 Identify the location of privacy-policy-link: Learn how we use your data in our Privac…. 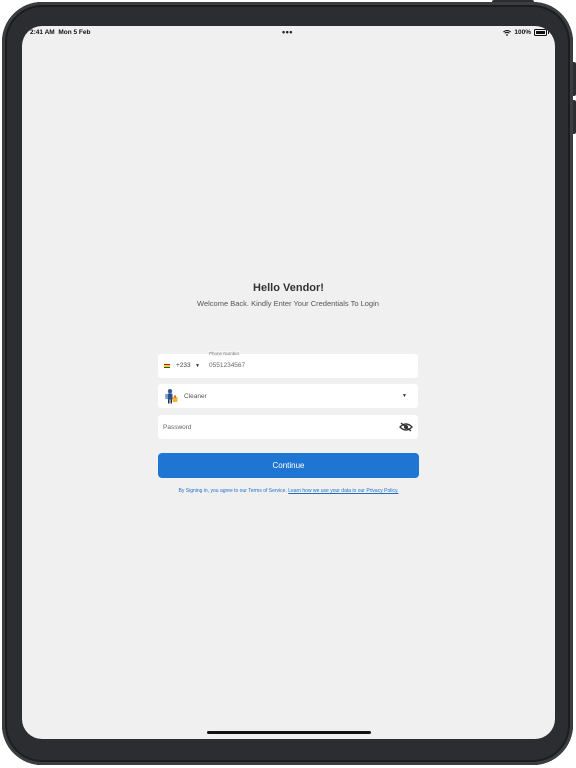
(343, 491).